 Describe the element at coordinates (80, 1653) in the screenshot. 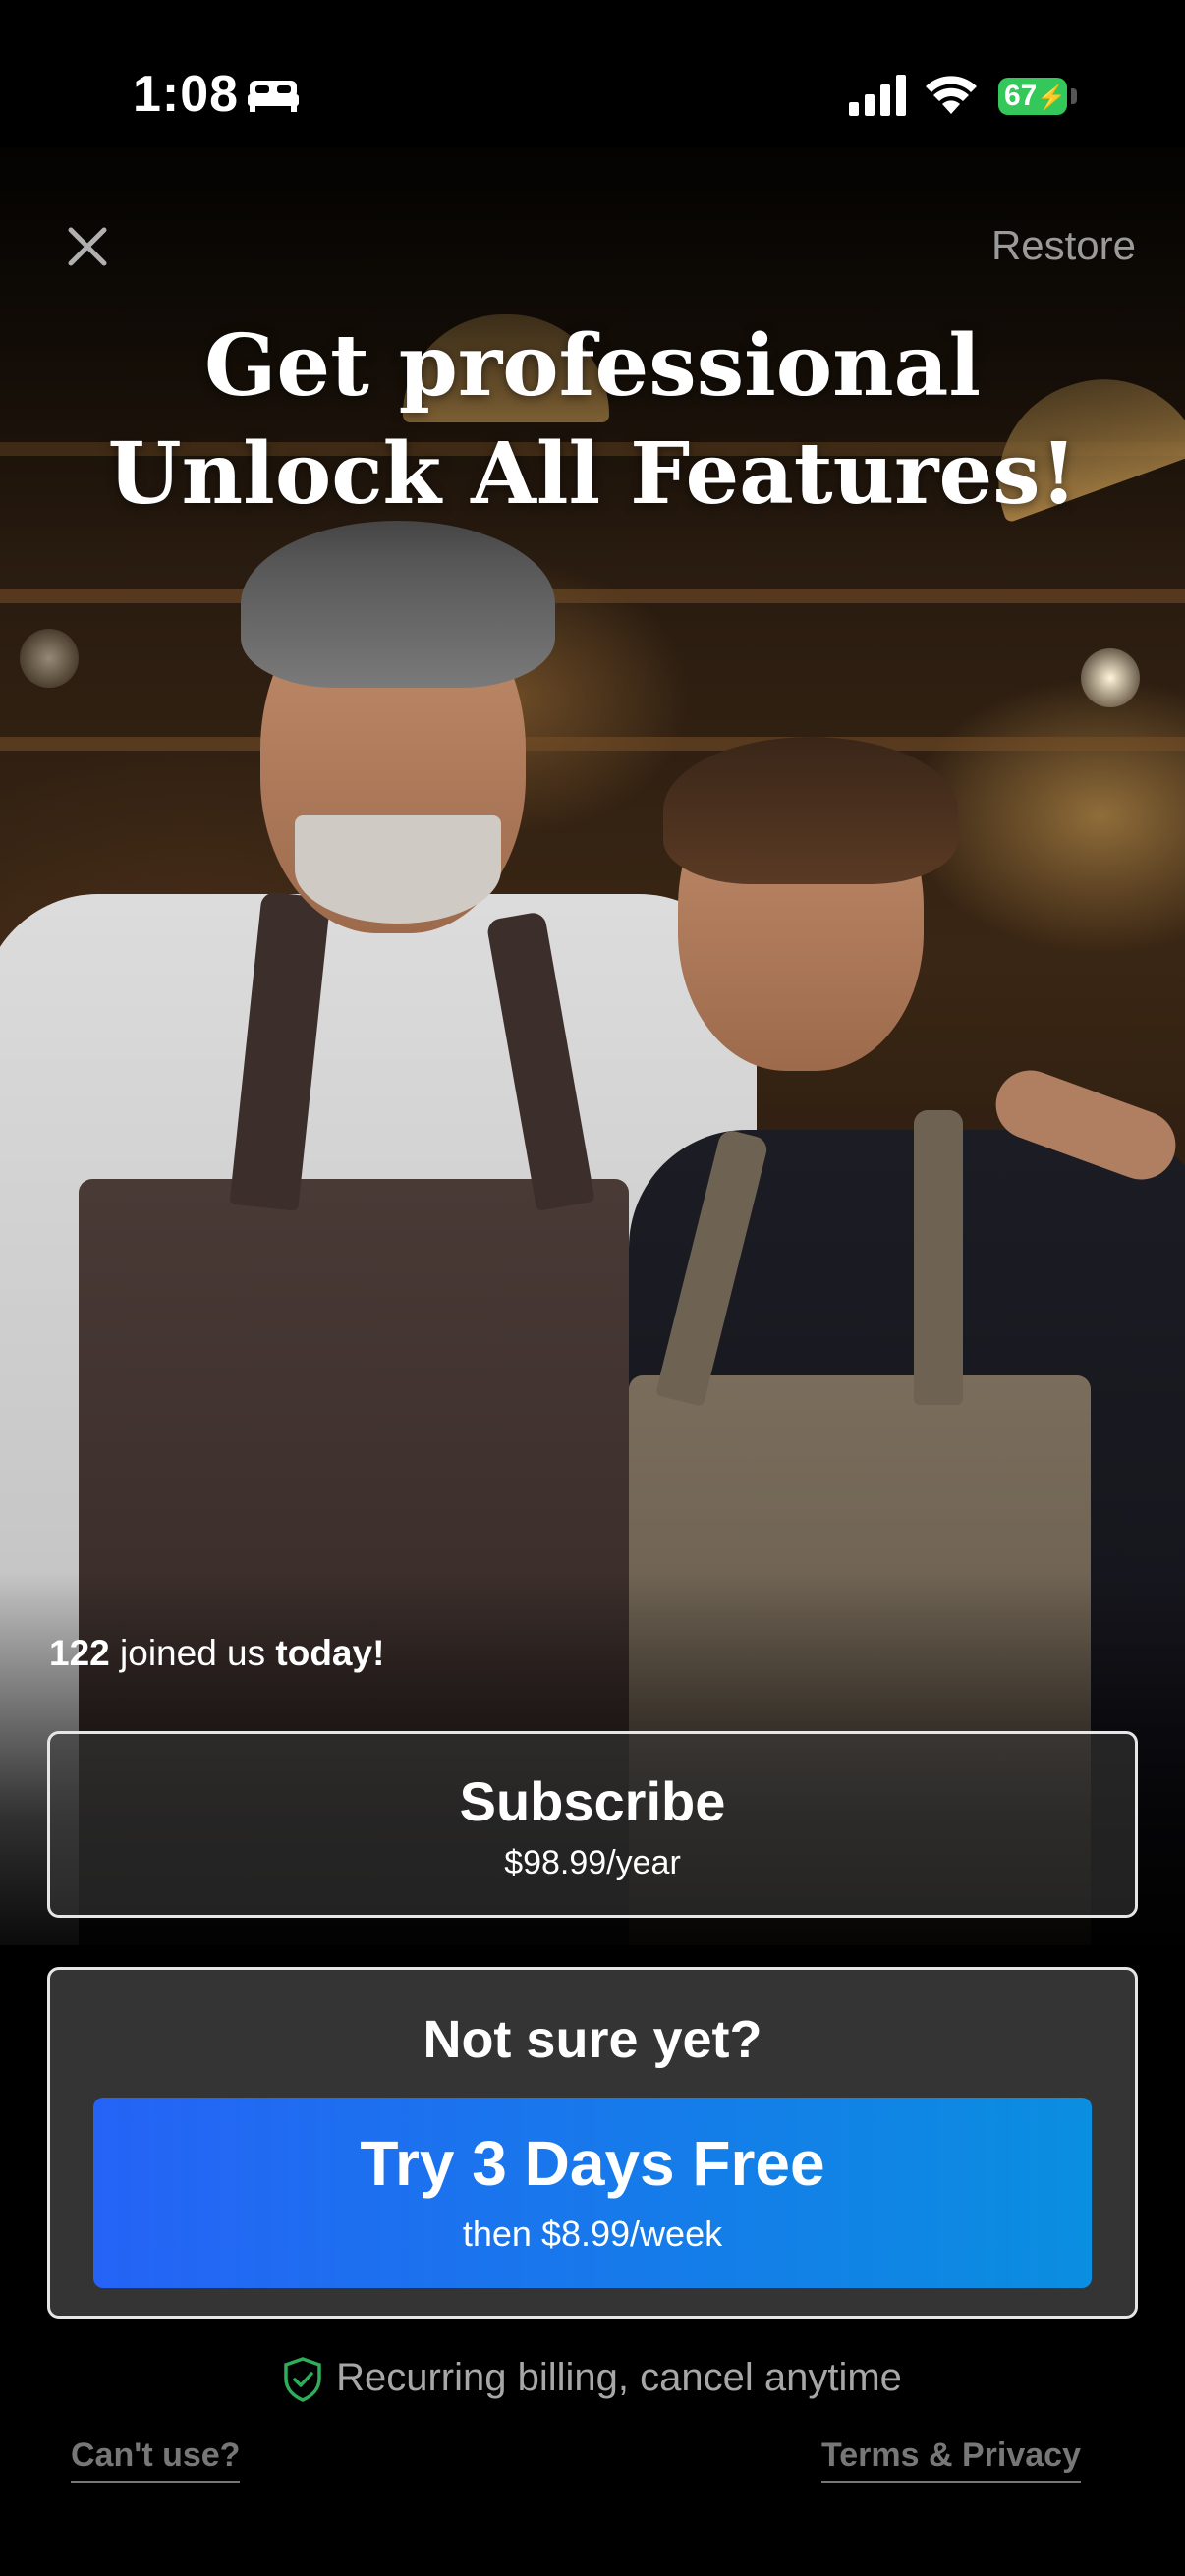

I see `joined-count: 122` at that location.